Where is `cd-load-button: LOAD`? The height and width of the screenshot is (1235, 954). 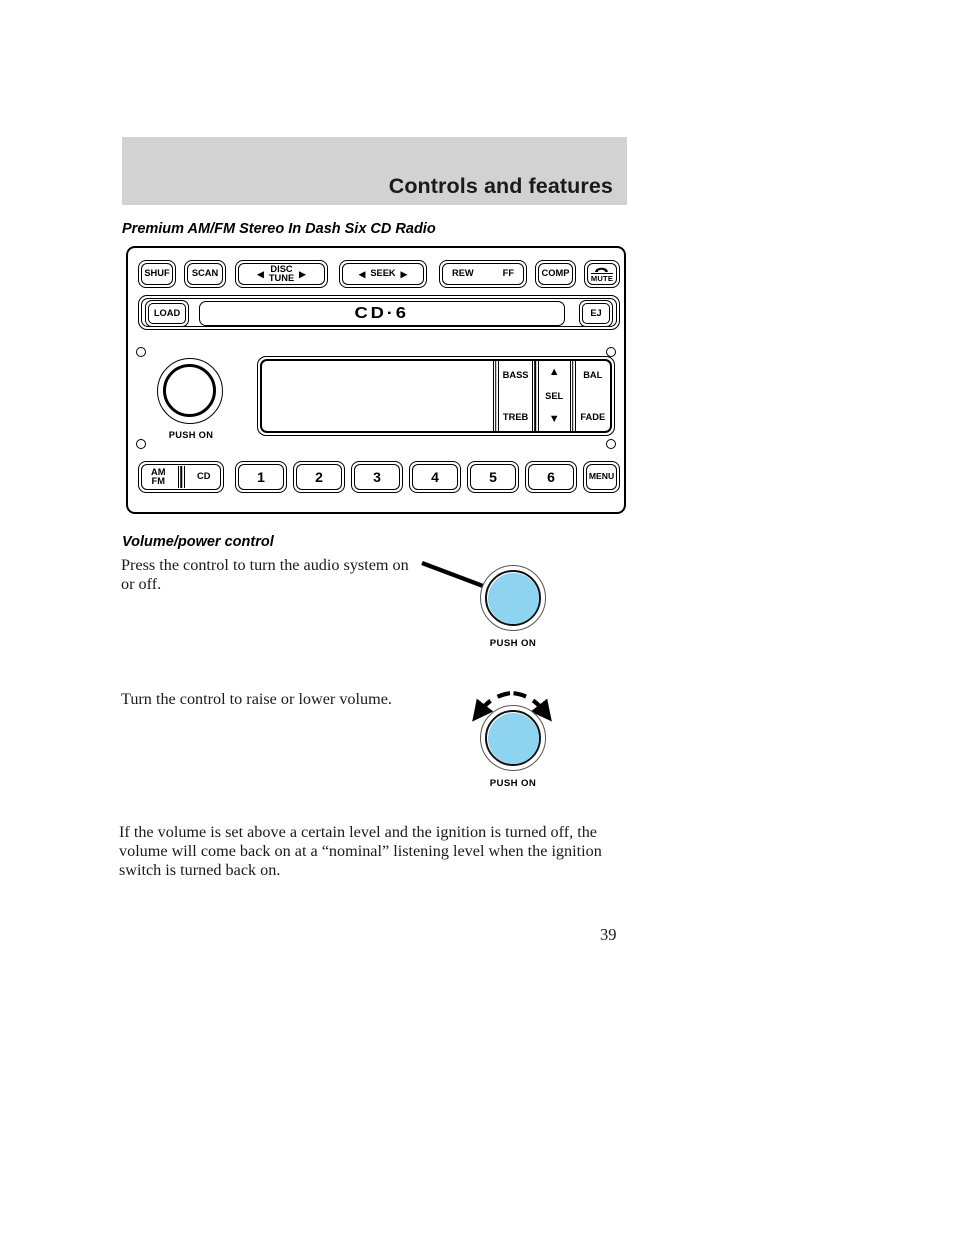 cd-load-button: LOAD is located at coordinates (167, 313).